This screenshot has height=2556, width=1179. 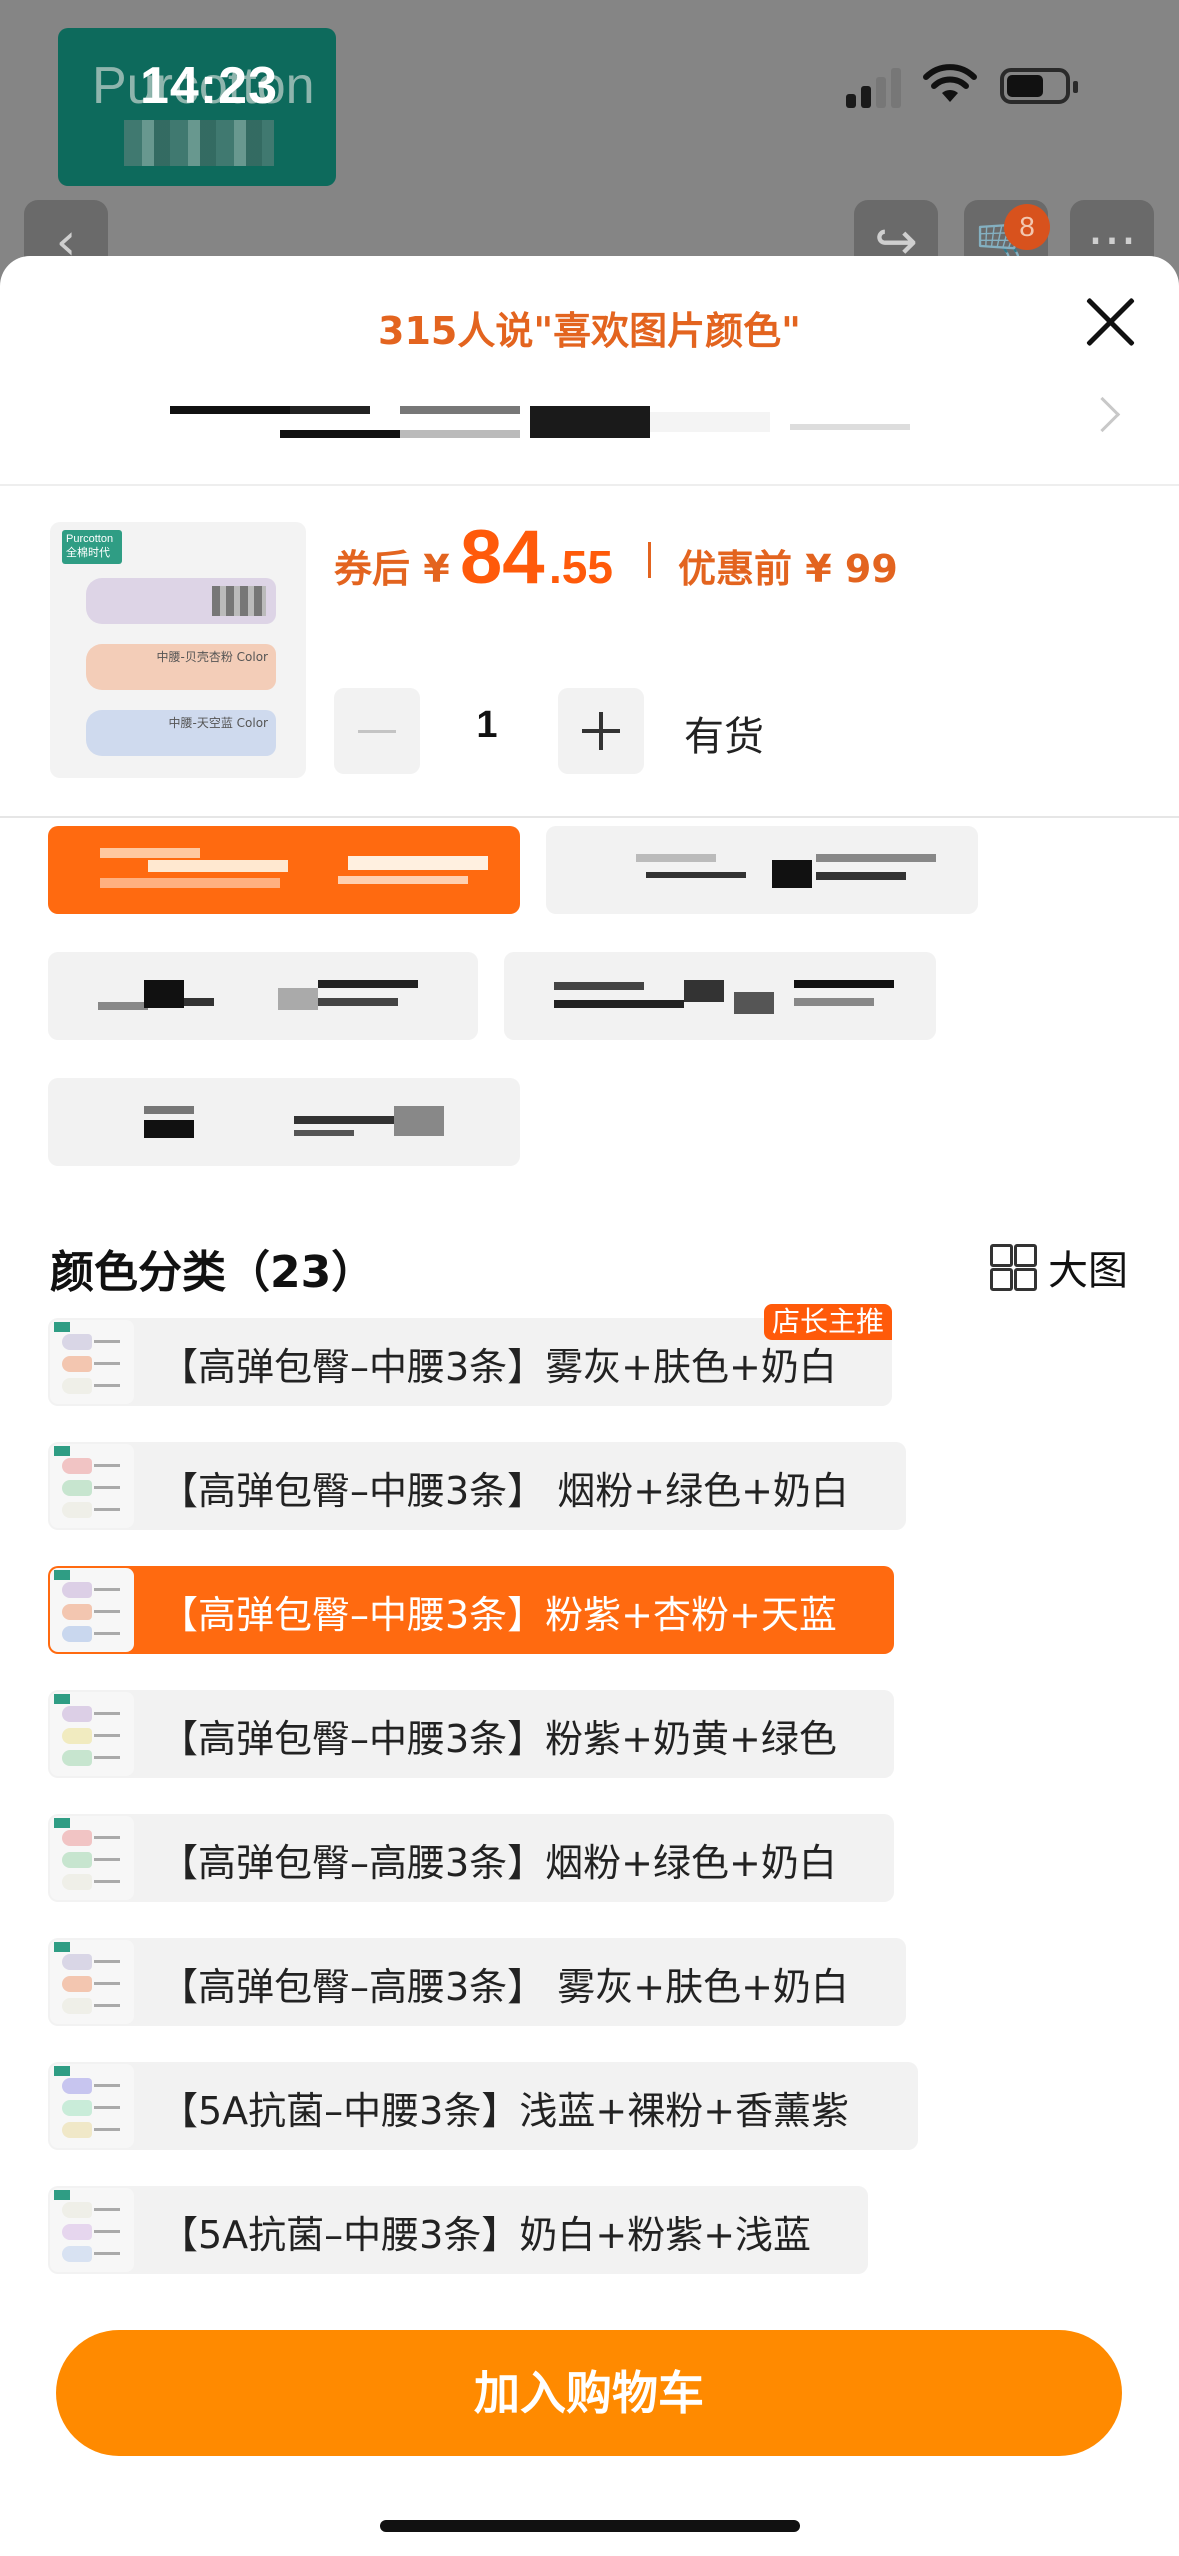 I want to click on add-to-cart-button: 加入购物车, so click(x=589, y=2393).